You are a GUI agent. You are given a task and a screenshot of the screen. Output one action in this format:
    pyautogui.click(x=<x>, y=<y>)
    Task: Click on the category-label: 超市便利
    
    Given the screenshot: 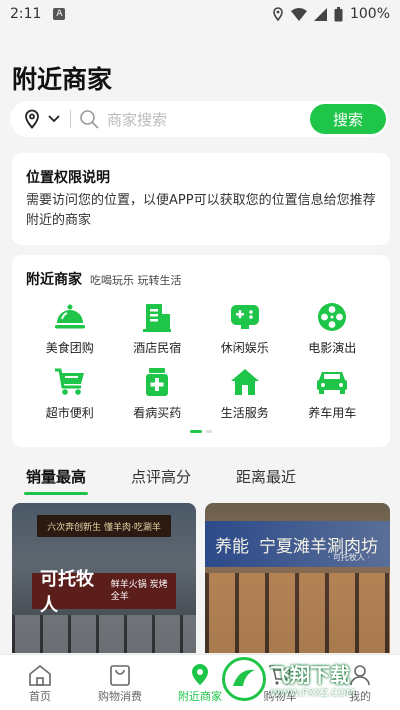 What is the action you would take?
    pyautogui.click(x=69, y=413)
    